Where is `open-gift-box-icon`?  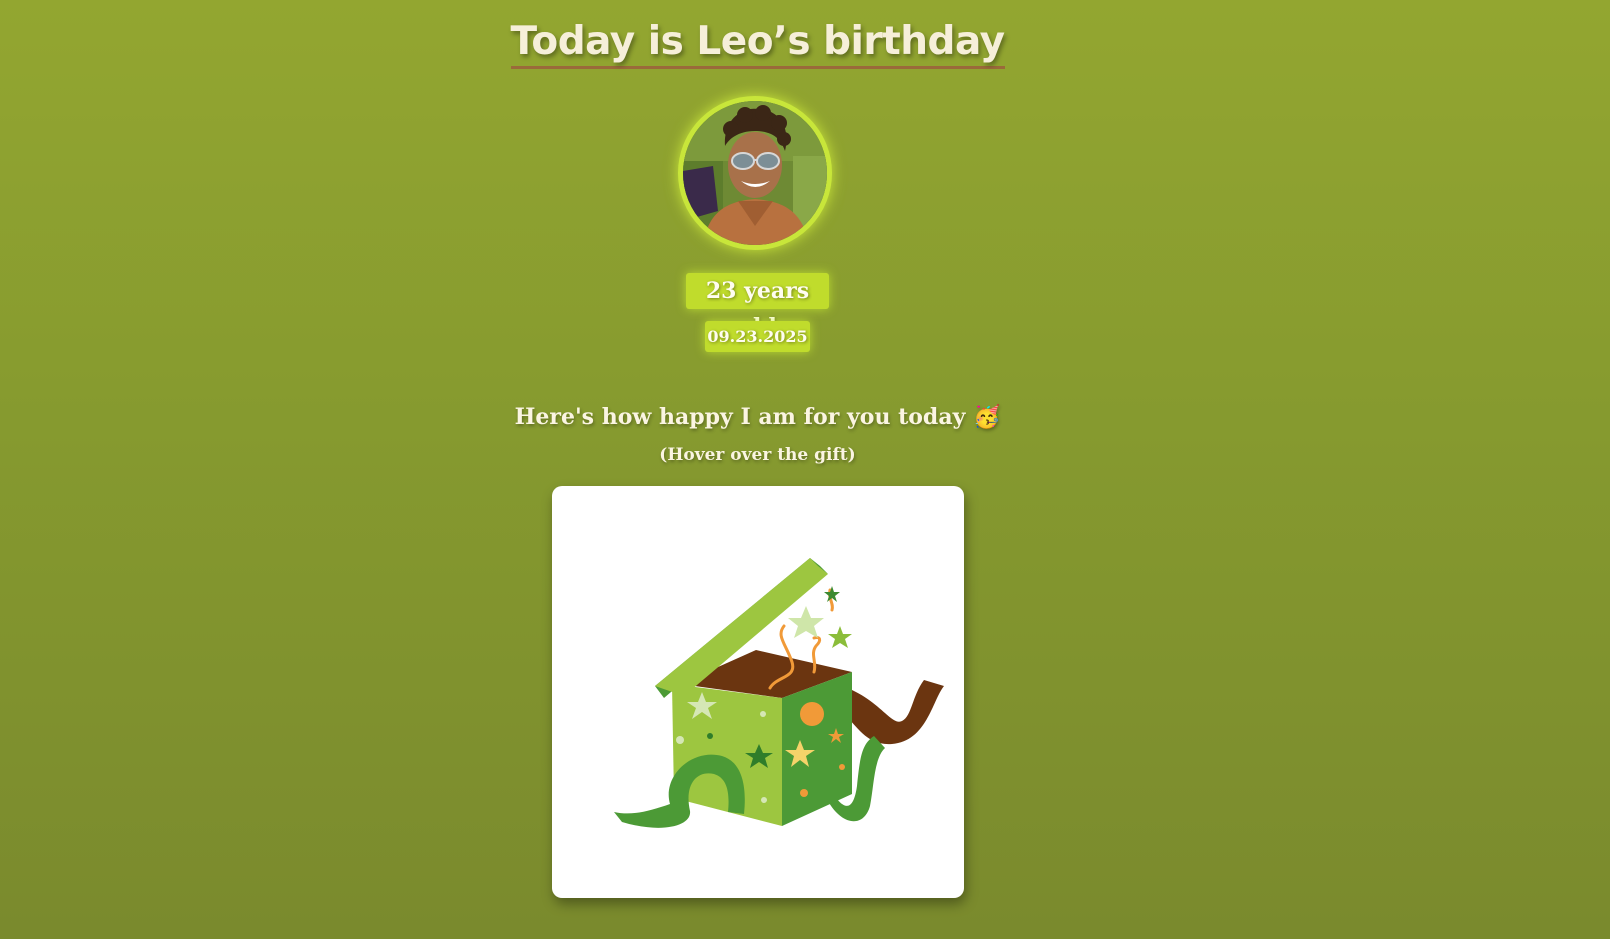
open-gift-box-icon is located at coordinates (779, 693).